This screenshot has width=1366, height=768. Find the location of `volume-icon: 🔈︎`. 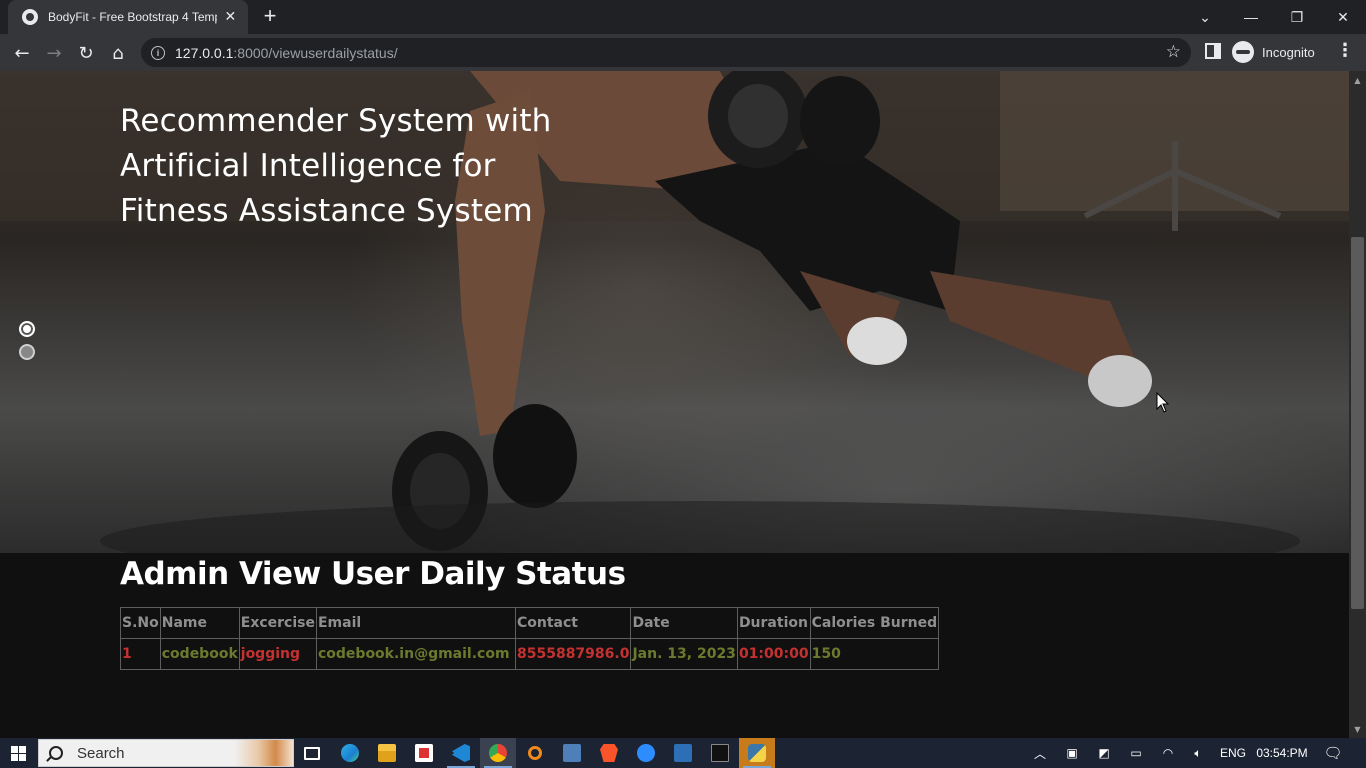

volume-icon: 🔈︎ is located at coordinates (1198, 753).